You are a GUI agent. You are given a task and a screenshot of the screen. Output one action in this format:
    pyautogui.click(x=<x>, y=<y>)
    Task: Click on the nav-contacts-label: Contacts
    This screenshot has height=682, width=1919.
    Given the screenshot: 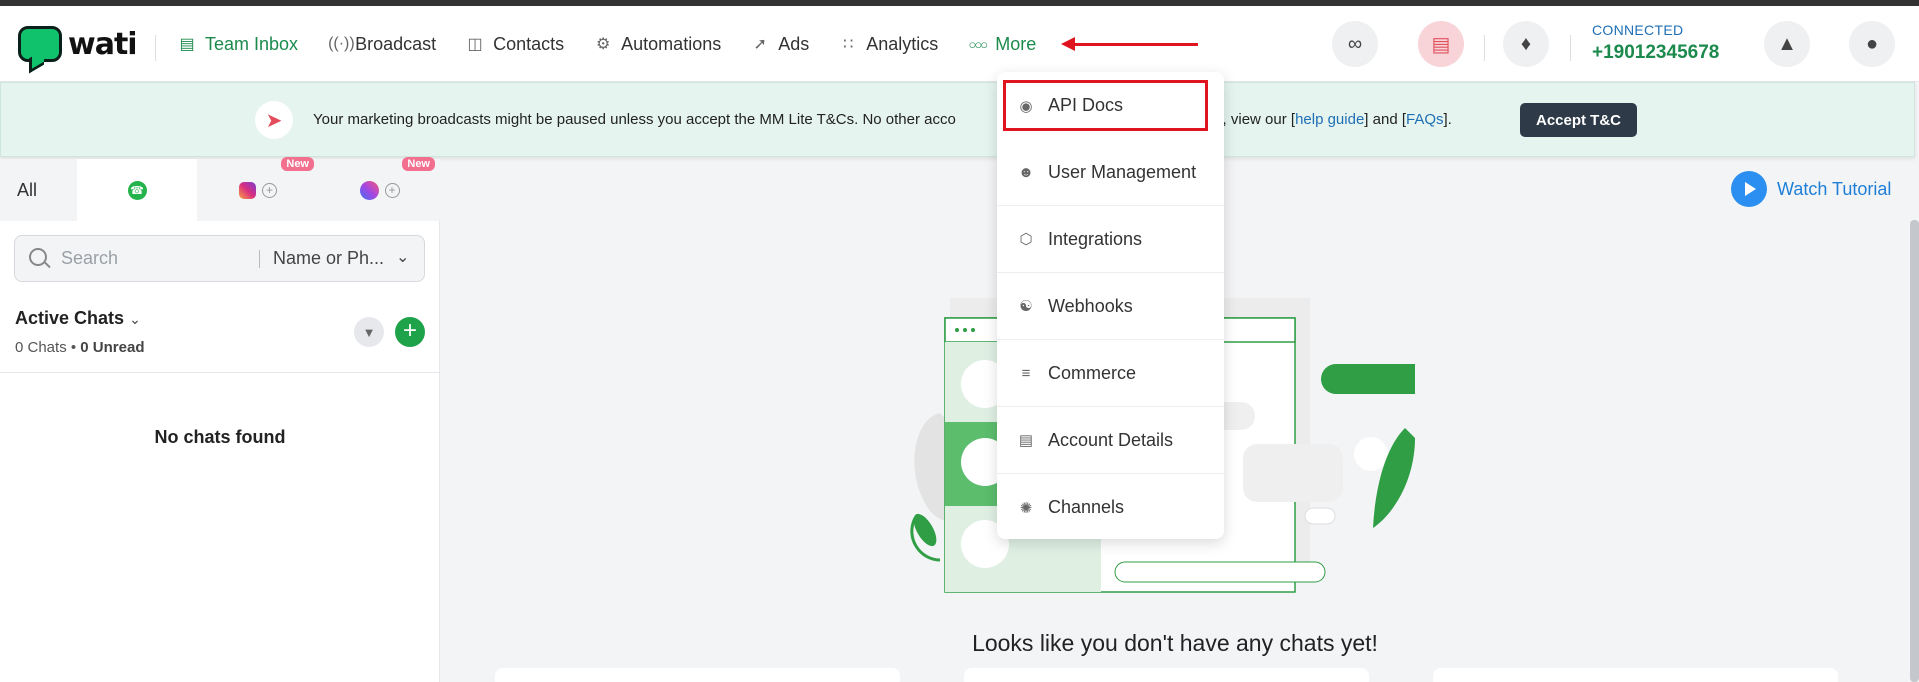 What is the action you would take?
    pyautogui.click(x=529, y=43)
    